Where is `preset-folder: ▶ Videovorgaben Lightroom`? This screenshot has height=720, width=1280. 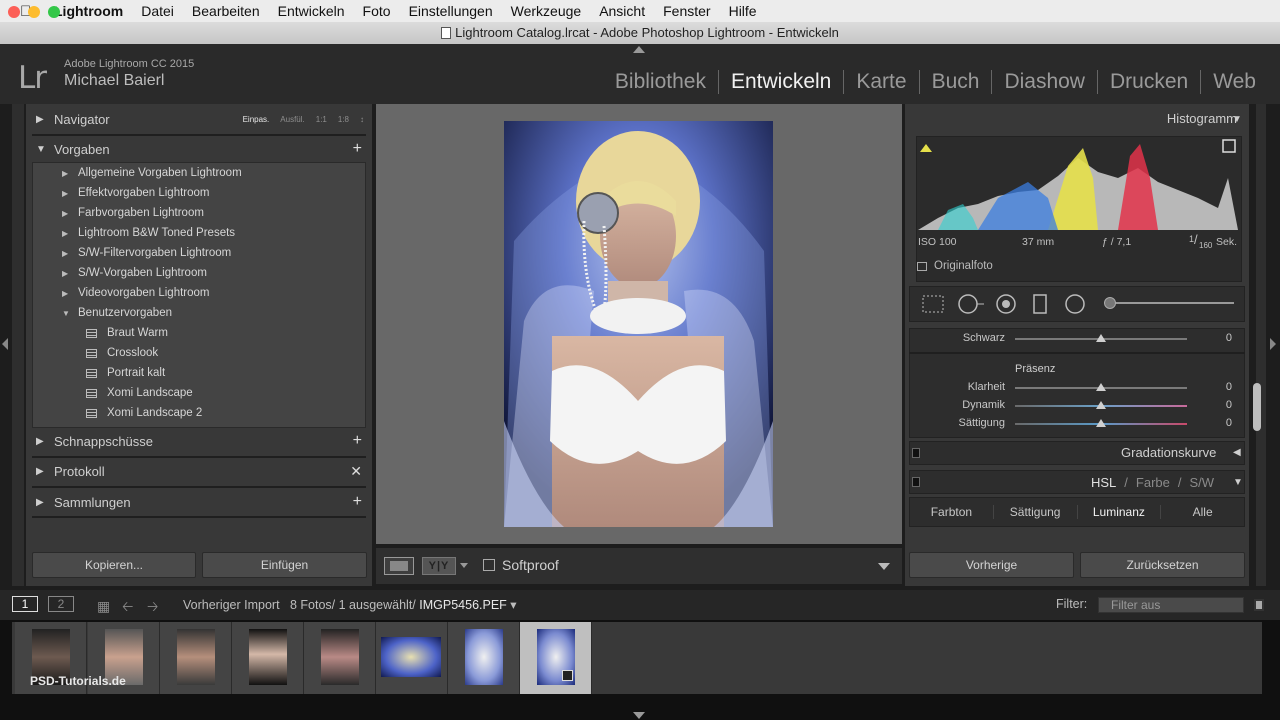 preset-folder: ▶ Videovorgaben Lightroom is located at coordinates (118, 293).